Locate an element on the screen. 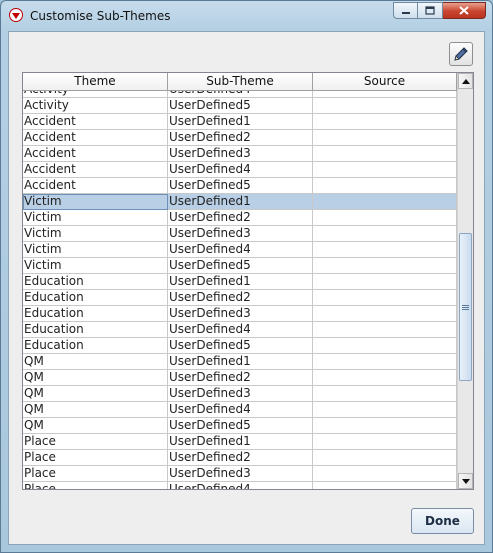 This screenshot has height=553, width=493. table-row: Place UserDefined2 is located at coordinates (240, 458).